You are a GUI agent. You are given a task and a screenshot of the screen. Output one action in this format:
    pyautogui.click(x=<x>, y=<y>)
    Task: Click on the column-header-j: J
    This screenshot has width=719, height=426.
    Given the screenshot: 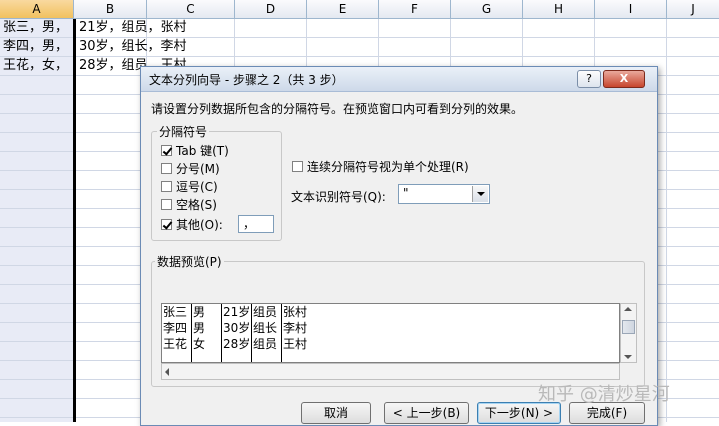 What is the action you would take?
    pyautogui.click(x=693, y=9)
    